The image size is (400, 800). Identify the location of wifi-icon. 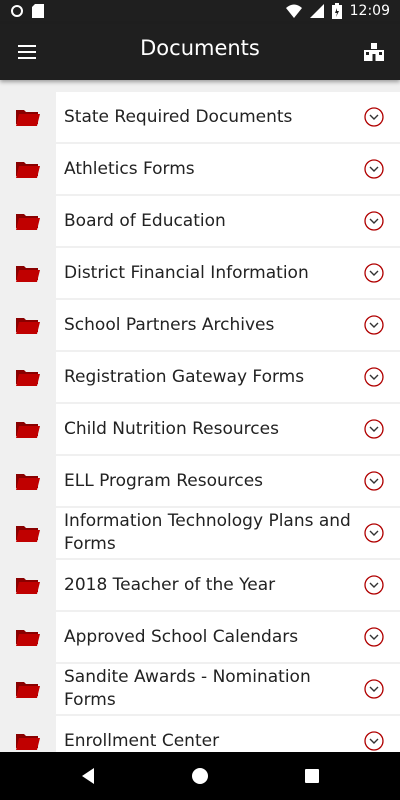
(293, 11).